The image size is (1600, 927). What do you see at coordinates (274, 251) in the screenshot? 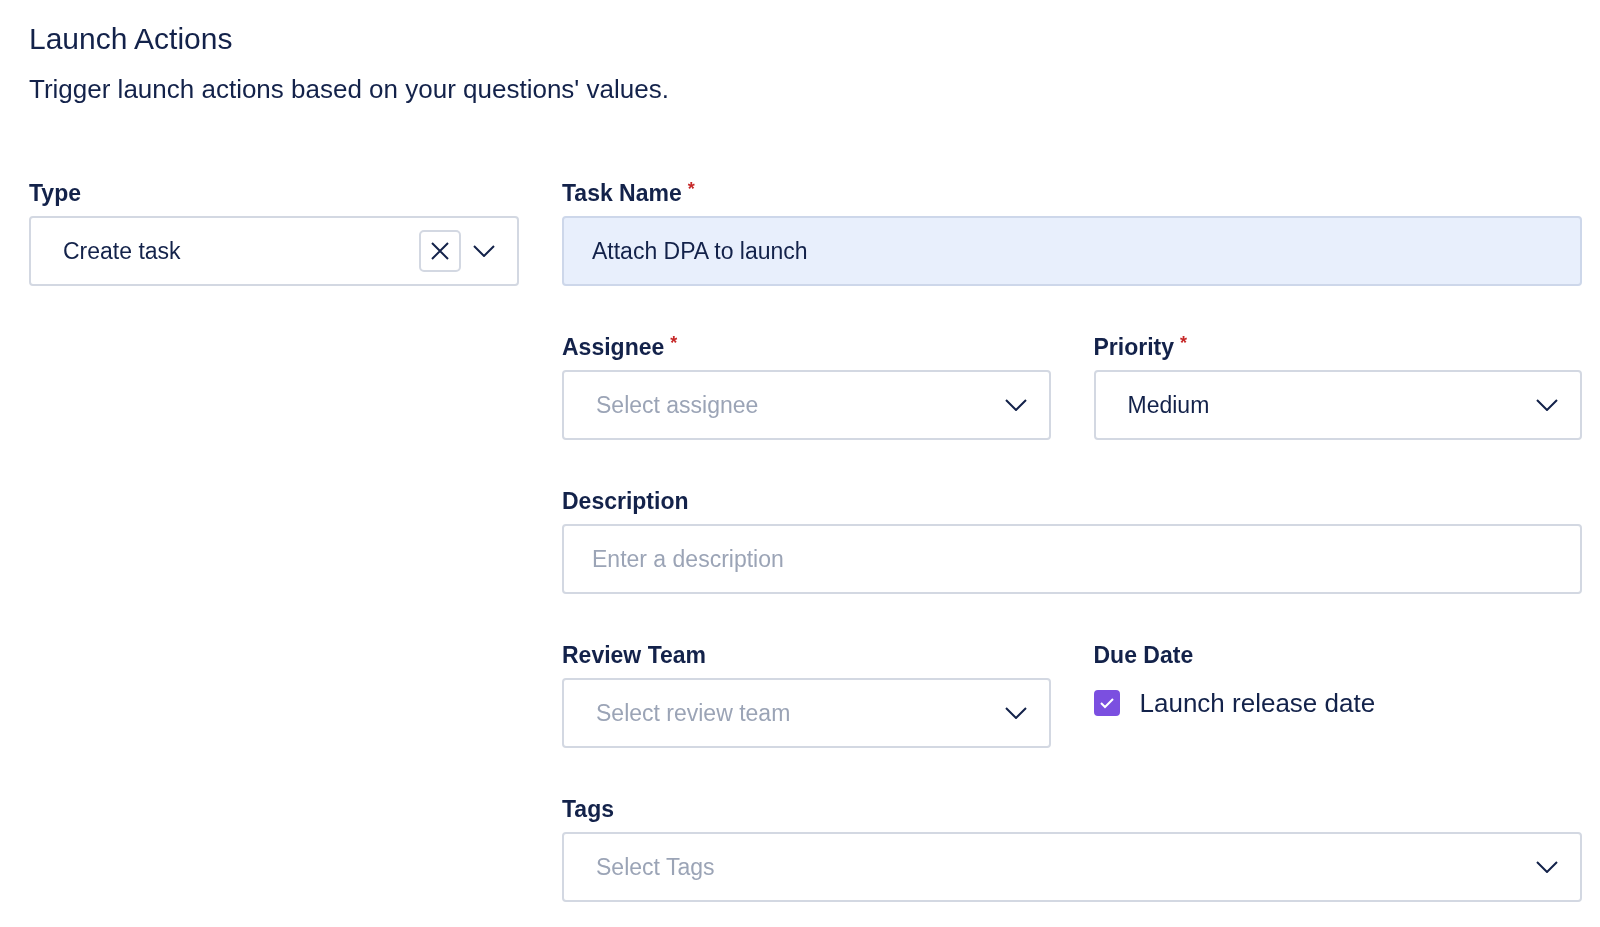
I see `select-field: Create task` at bounding box center [274, 251].